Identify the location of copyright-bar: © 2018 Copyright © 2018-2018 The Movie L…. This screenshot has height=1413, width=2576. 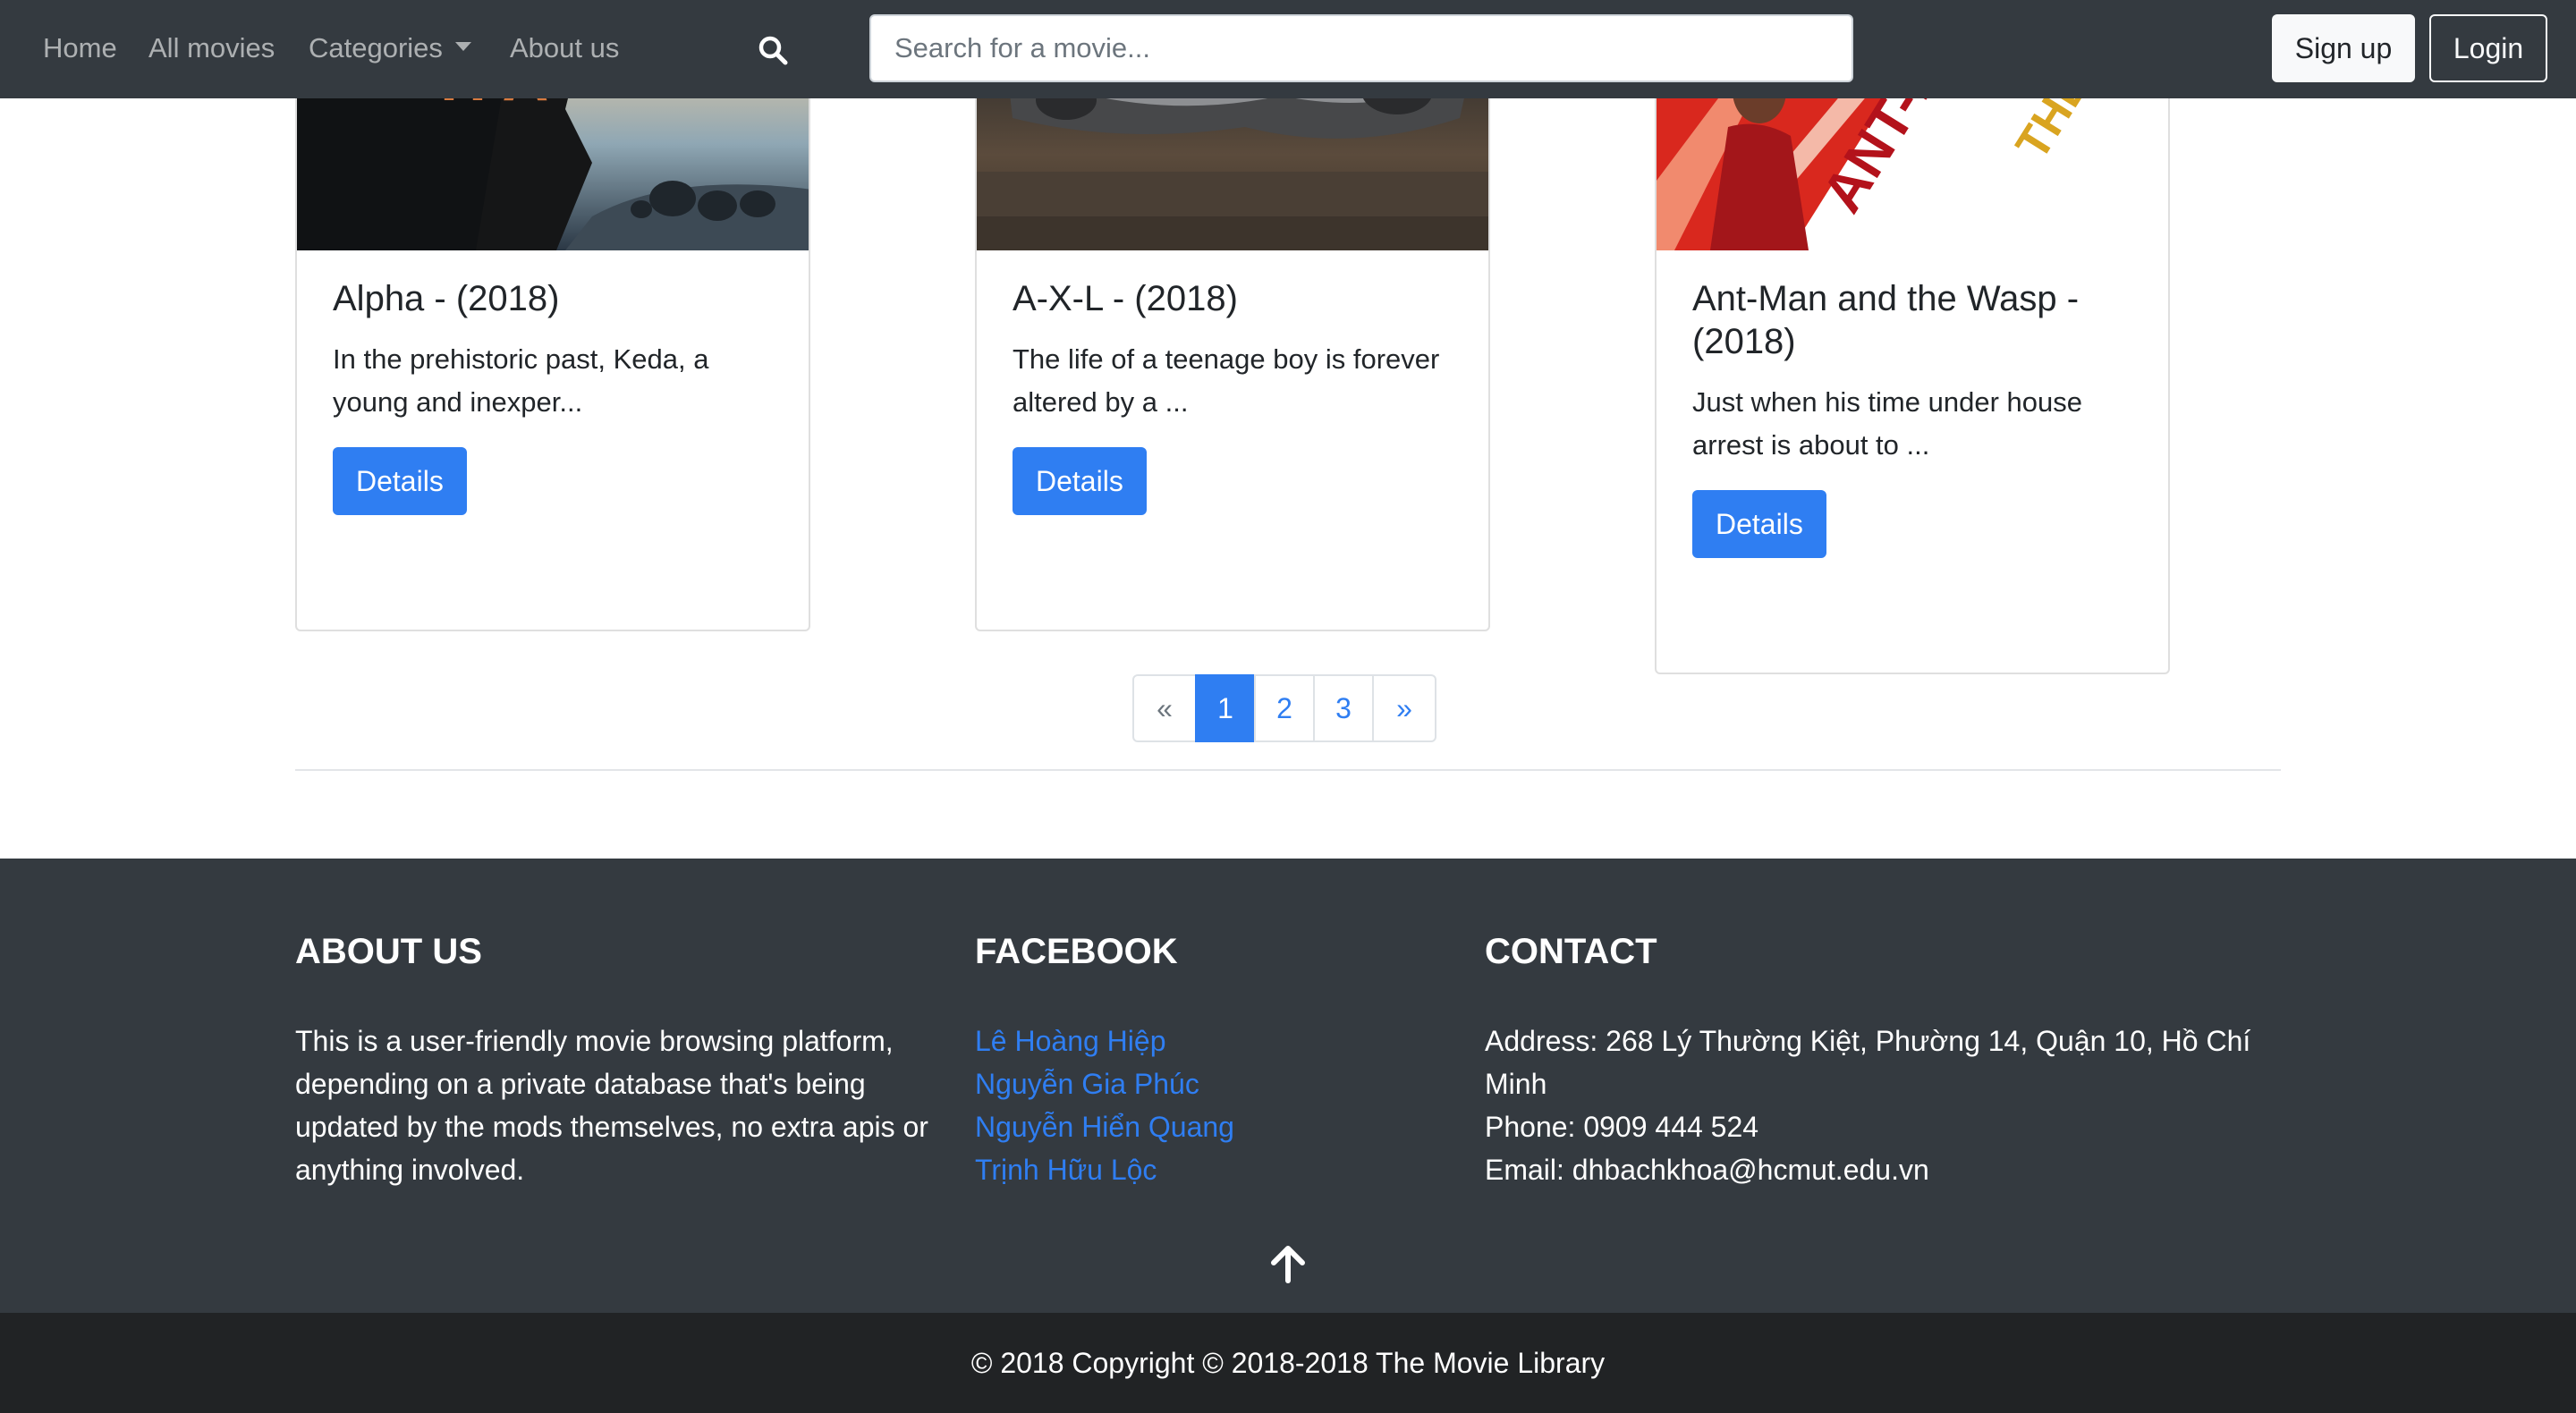
(1288, 1363).